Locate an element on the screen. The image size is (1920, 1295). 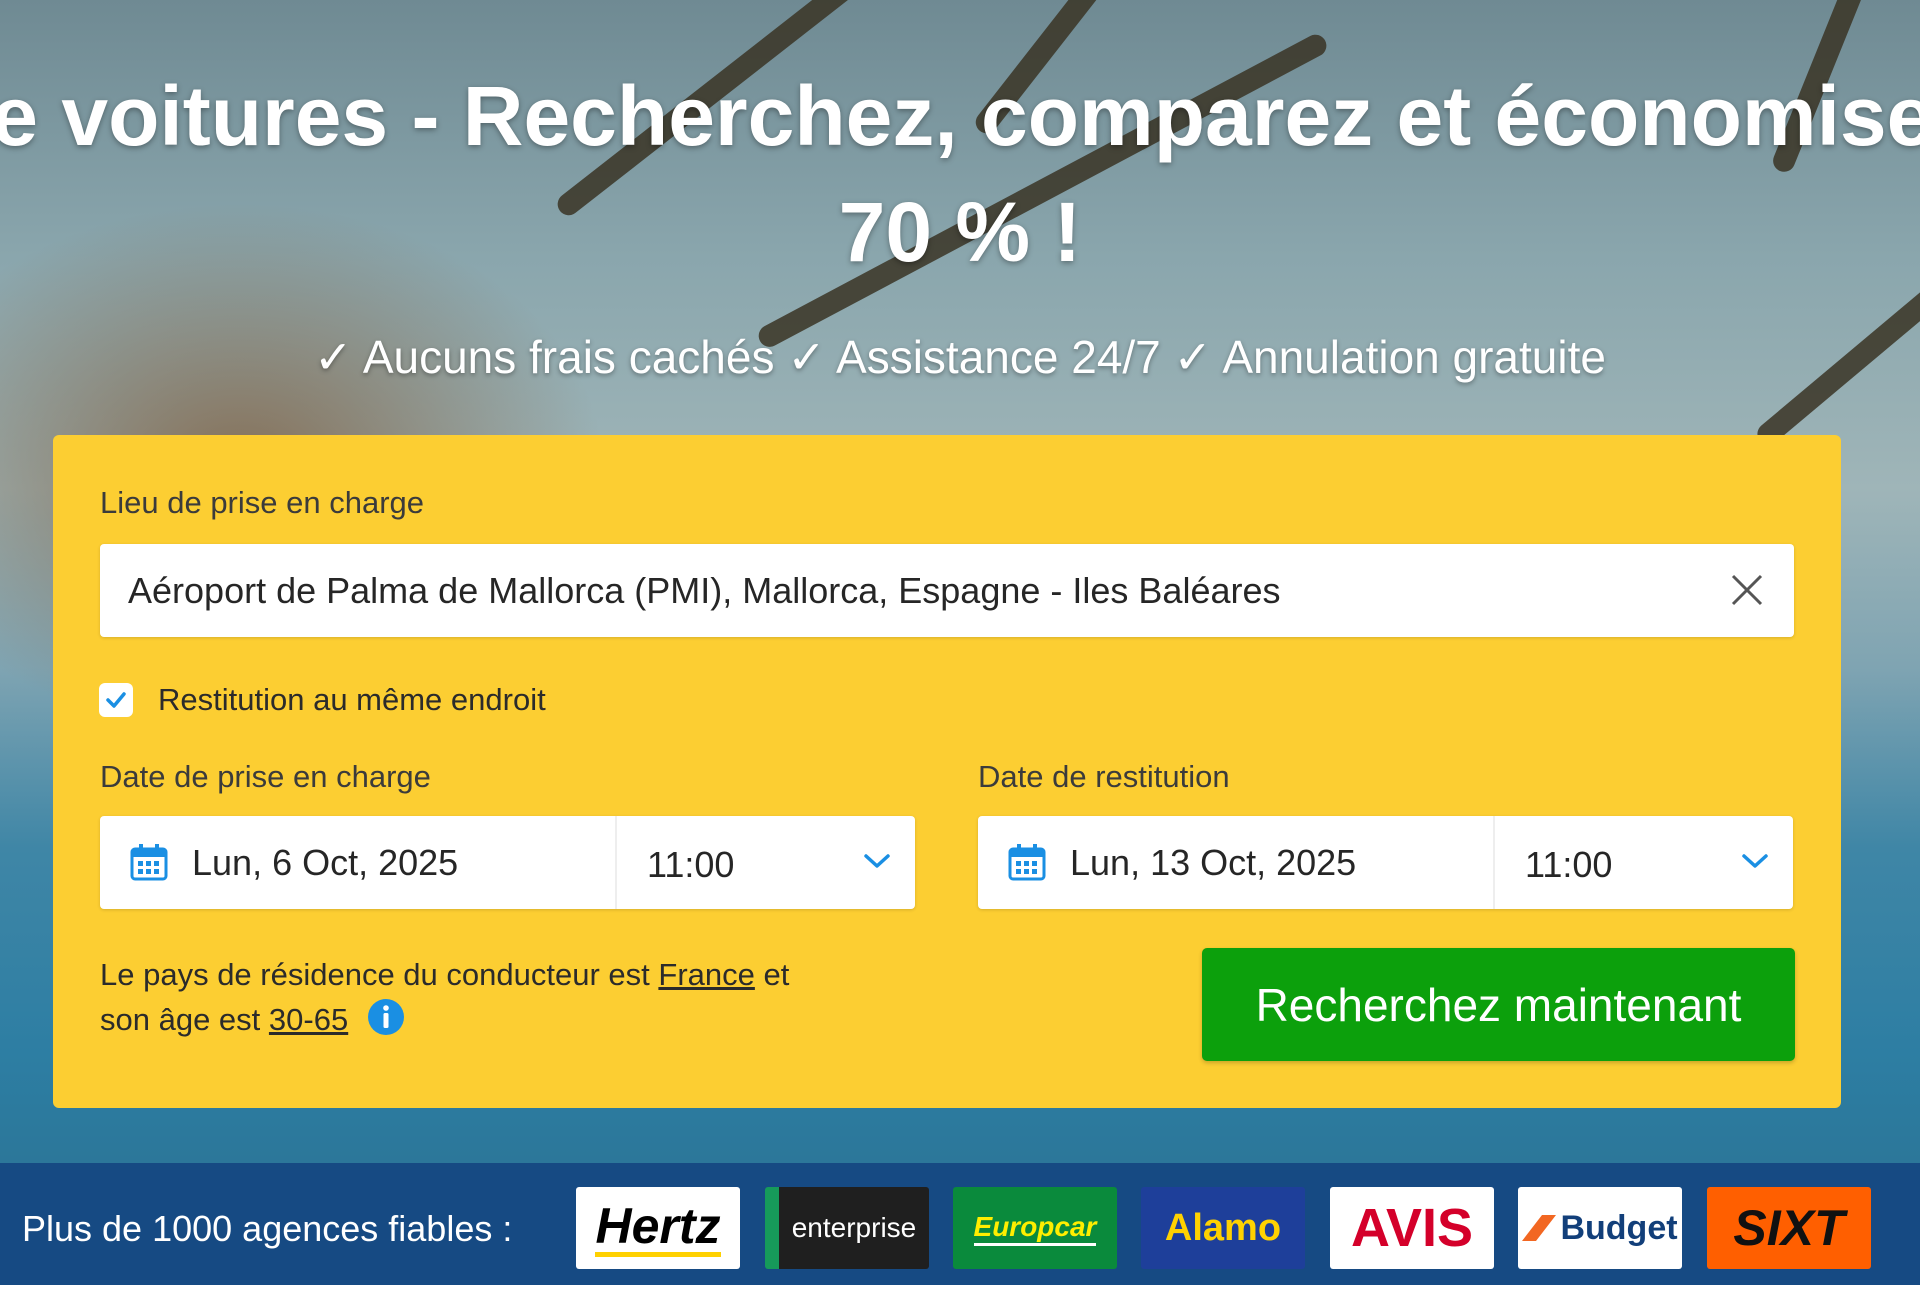
return-date-label: Date de restitution is located at coordinates (1104, 776).